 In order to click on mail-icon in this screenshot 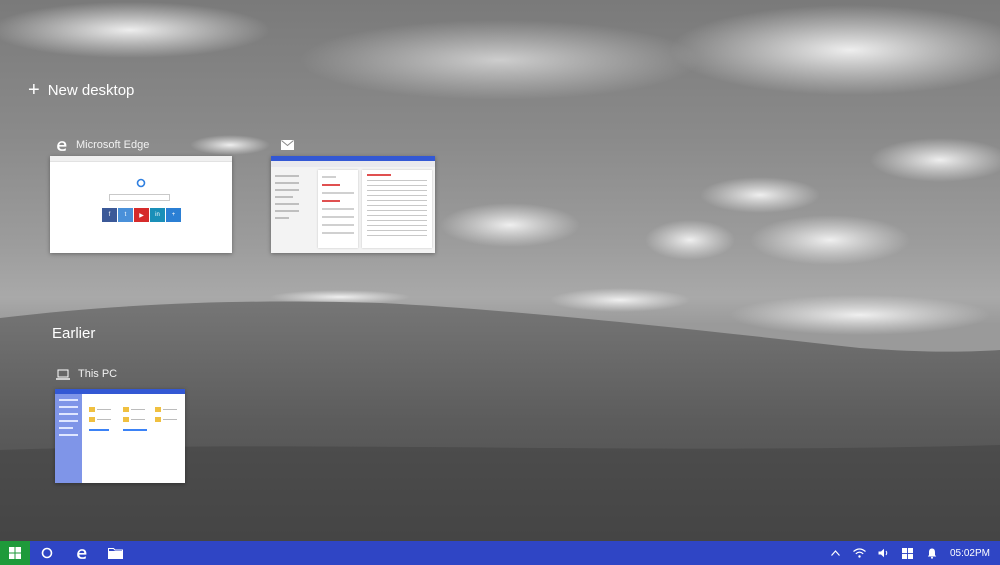, I will do `click(287, 145)`.